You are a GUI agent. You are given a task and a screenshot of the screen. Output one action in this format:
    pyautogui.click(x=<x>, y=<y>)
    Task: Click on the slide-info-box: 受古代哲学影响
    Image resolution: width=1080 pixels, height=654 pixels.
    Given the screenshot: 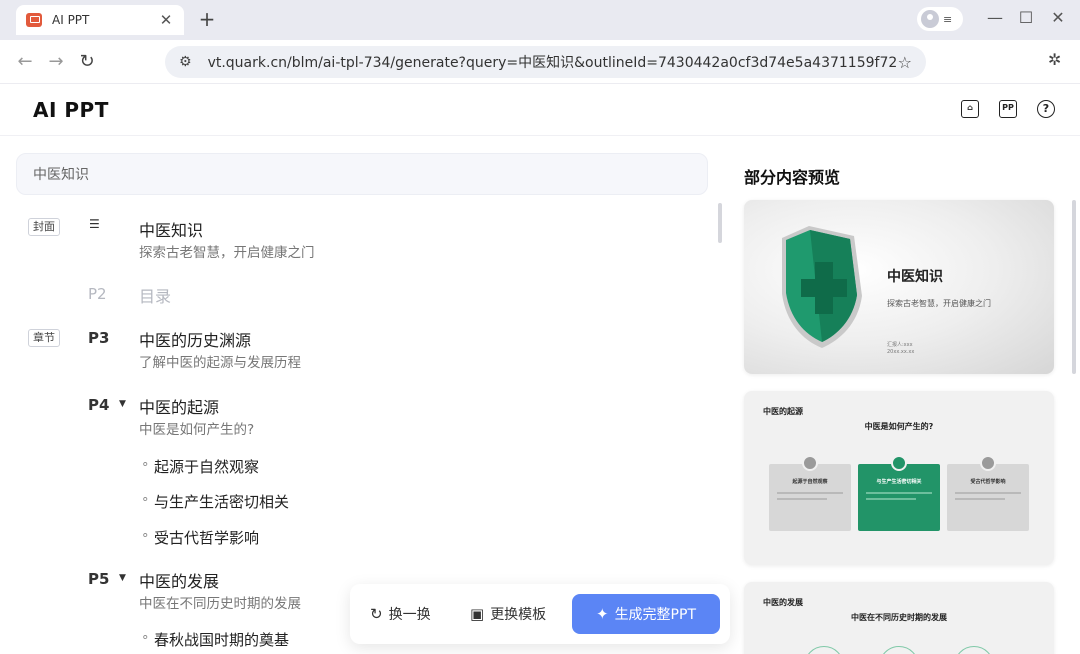 What is the action you would take?
    pyautogui.click(x=988, y=493)
    